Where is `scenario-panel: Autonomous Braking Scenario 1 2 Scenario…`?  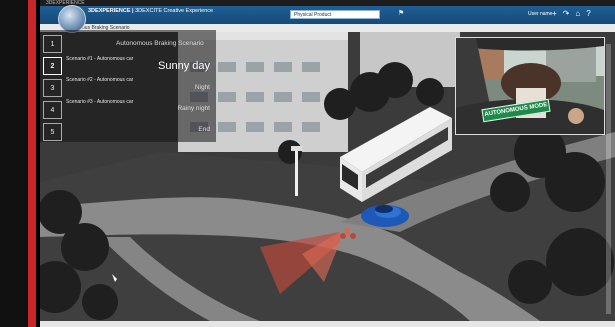
scenario-panel: Autonomous Braking Scenario 1 2 Scenario… is located at coordinates (128, 86).